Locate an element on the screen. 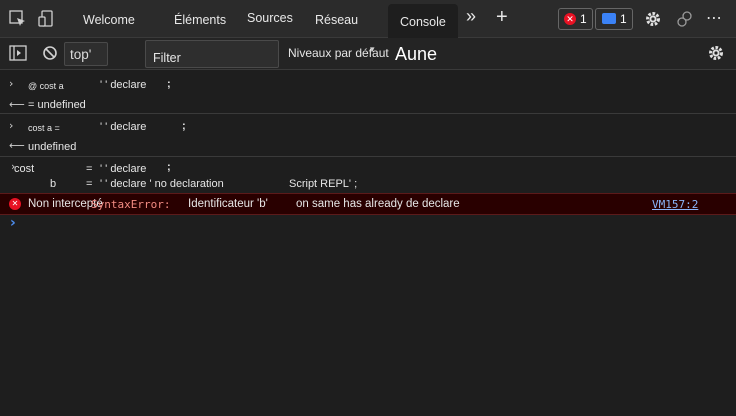 This screenshot has height=416, width=736. tab-welcome: Welcome is located at coordinates (109, 19).